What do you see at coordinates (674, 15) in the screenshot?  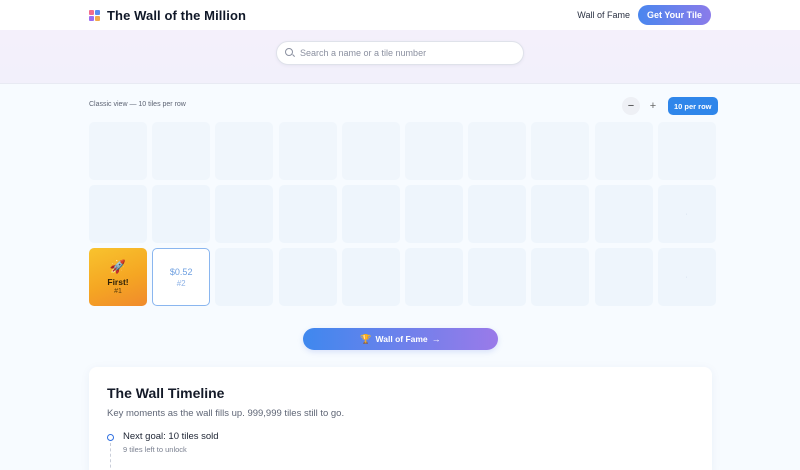 I see `get-your-tile-button: Get Your Tile` at bounding box center [674, 15].